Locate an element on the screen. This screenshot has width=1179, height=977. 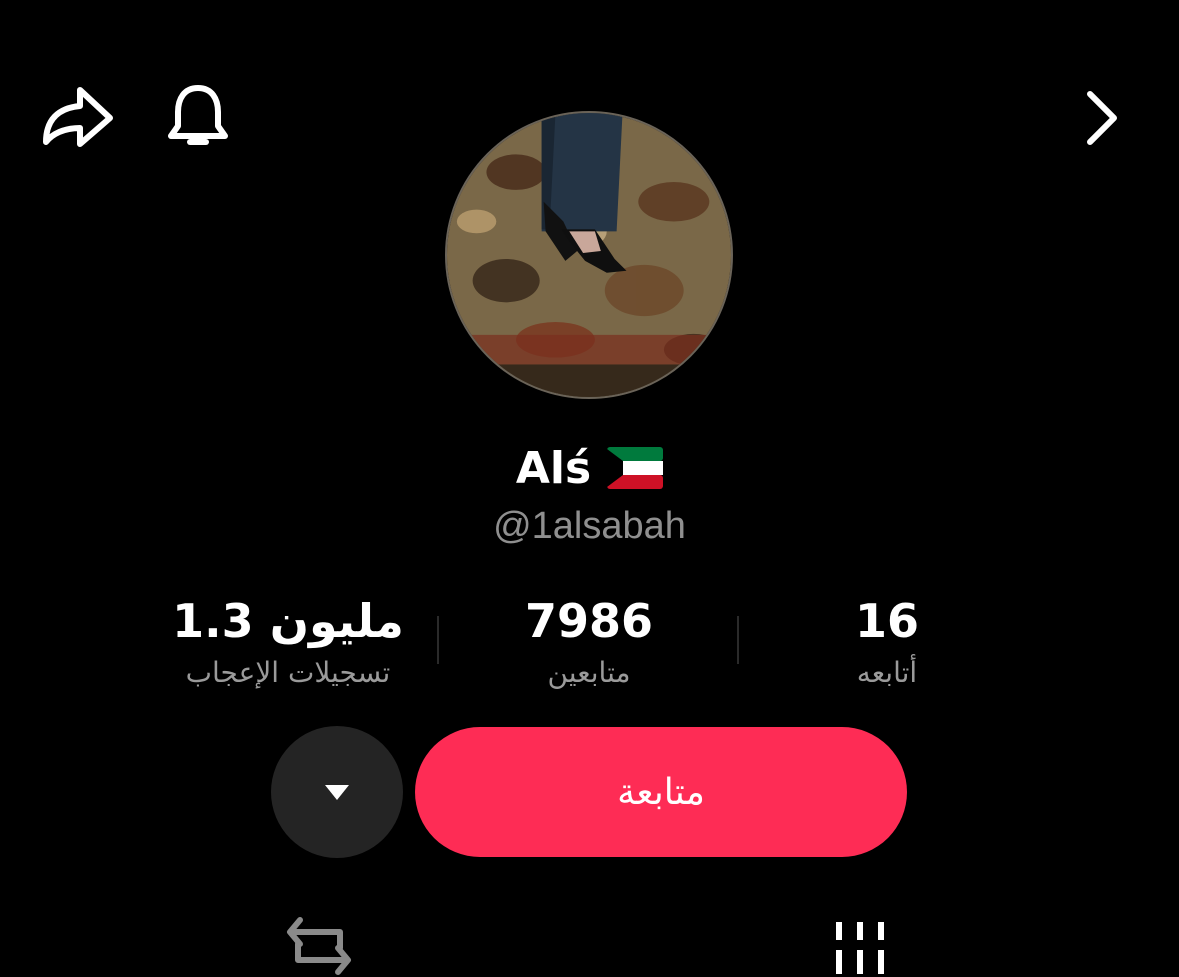
bell-icon is located at coordinates (198, 118).